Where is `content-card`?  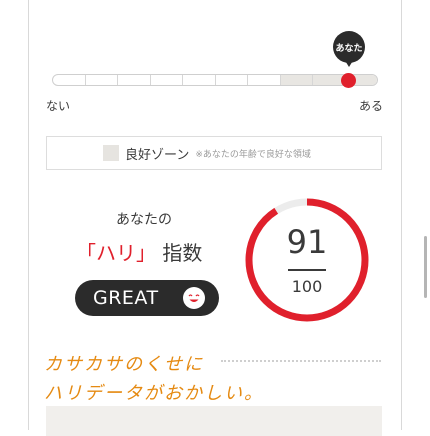
content-card is located at coordinates (214, 421).